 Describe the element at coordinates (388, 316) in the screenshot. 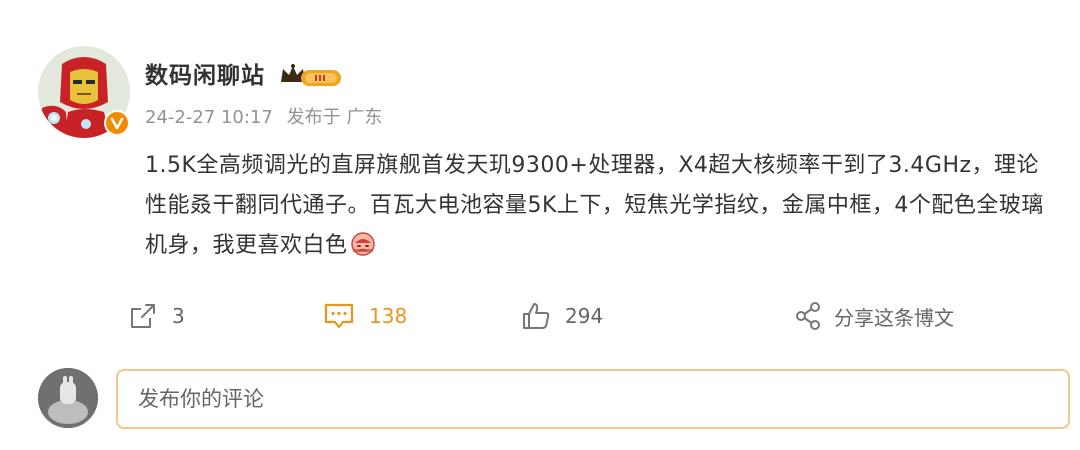

I see `comment-count: 138` at that location.